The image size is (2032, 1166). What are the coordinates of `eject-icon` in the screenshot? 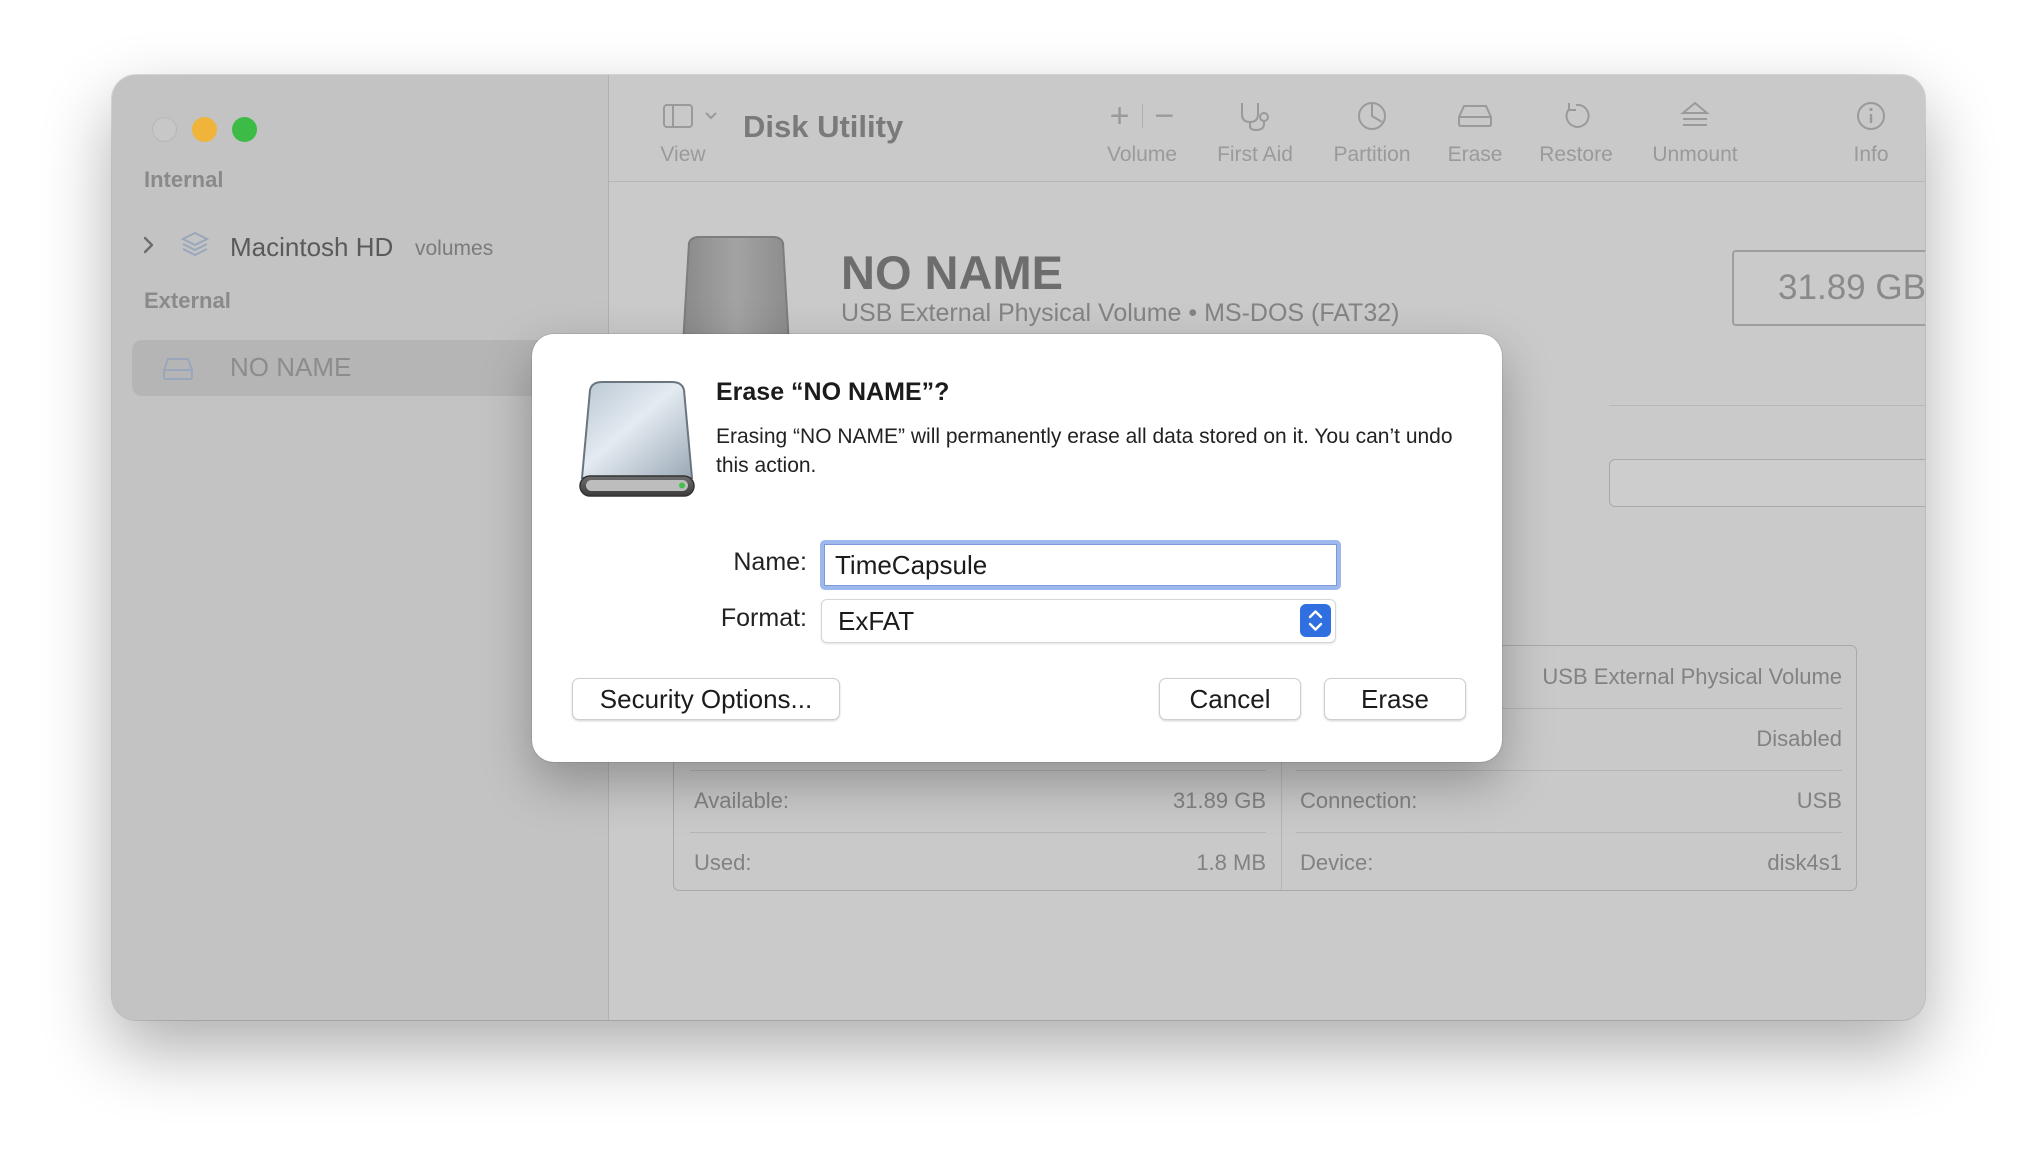 It's located at (1695, 116).